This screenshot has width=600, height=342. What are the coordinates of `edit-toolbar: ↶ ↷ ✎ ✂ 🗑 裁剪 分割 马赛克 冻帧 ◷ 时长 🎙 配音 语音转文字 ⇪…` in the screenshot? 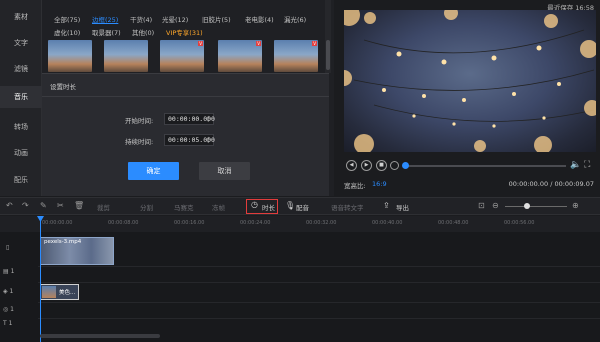 It's located at (300, 206).